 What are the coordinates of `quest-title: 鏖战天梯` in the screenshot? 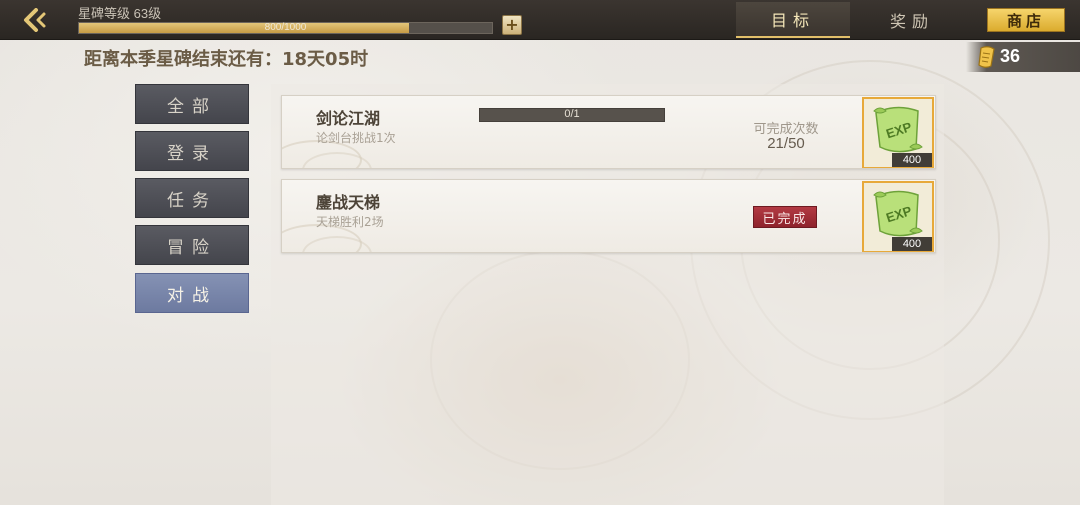 It's located at (348, 202).